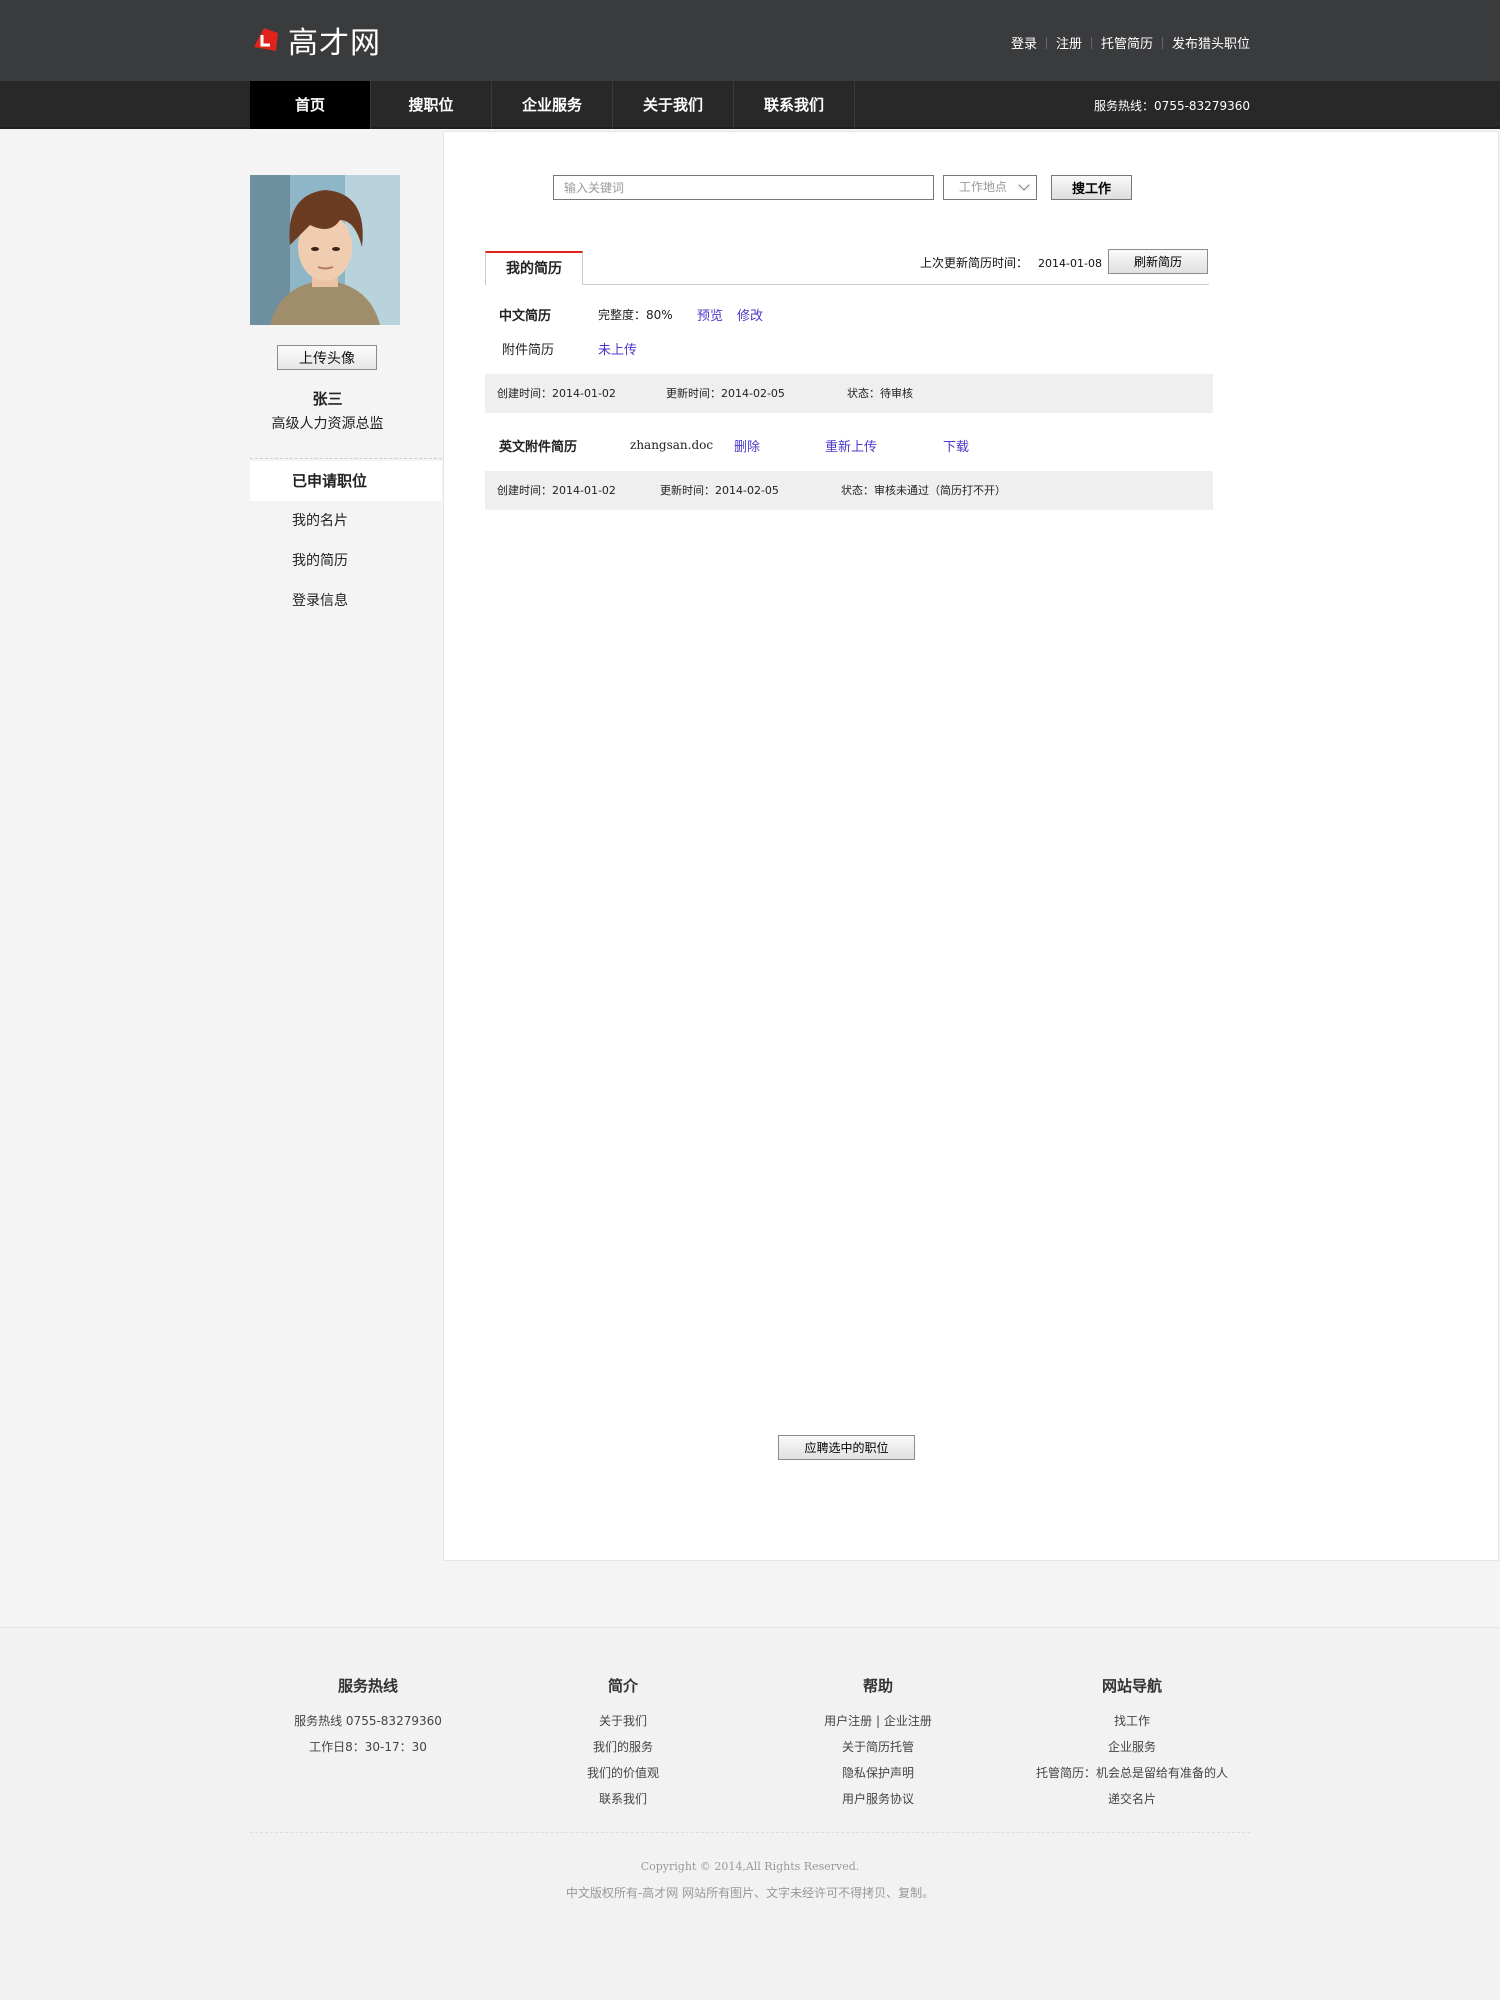 The width and height of the screenshot is (1500, 2000). Describe the element at coordinates (750, 40) in the screenshot. I see `top-header: 高才网 登录 注册 托管简历 发布猎头职位` at that location.